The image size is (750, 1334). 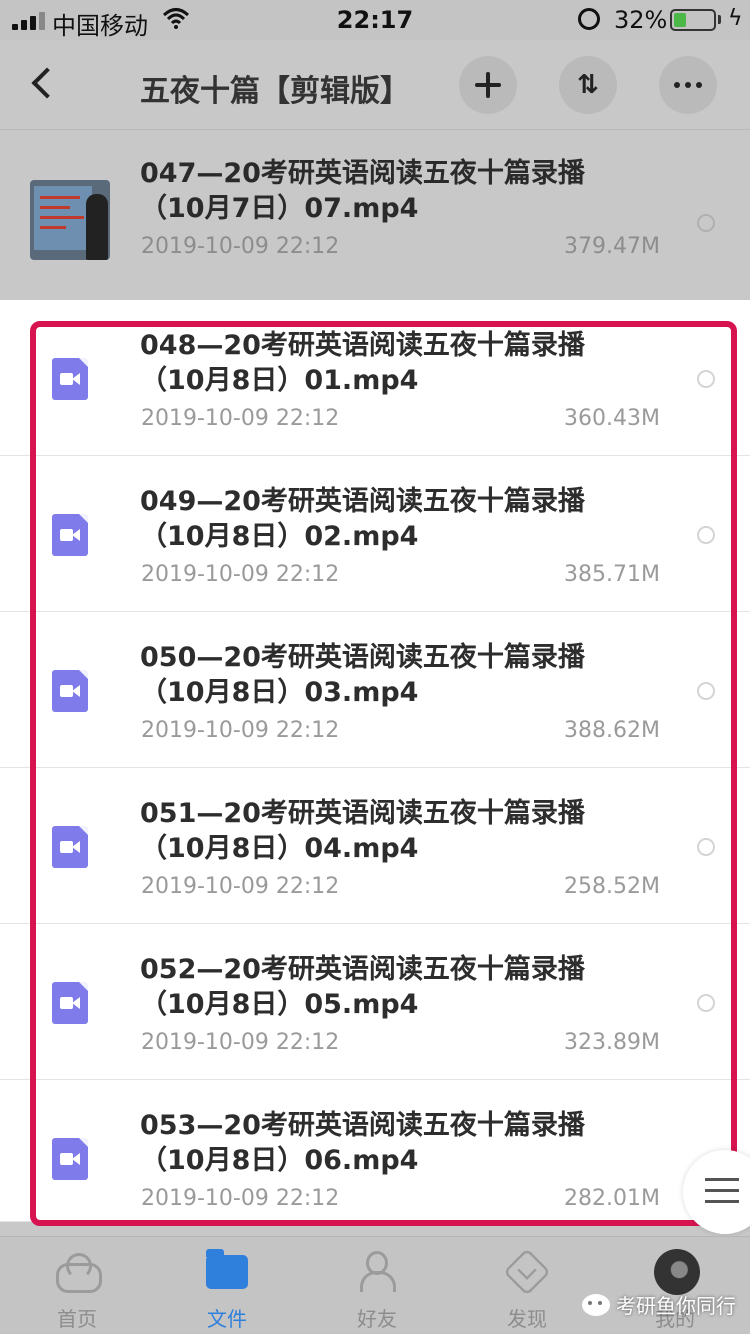 I want to click on tab-label: 发现, so click(x=527, y=1319).